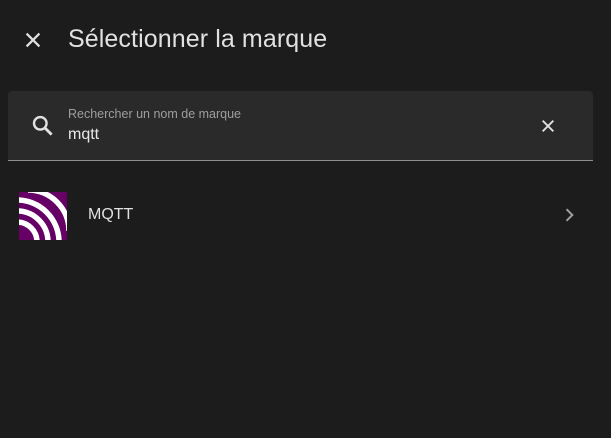 Image resolution: width=611 pixels, height=438 pixels. I want to click on mqtt-logo-icon, so click(43, 216).